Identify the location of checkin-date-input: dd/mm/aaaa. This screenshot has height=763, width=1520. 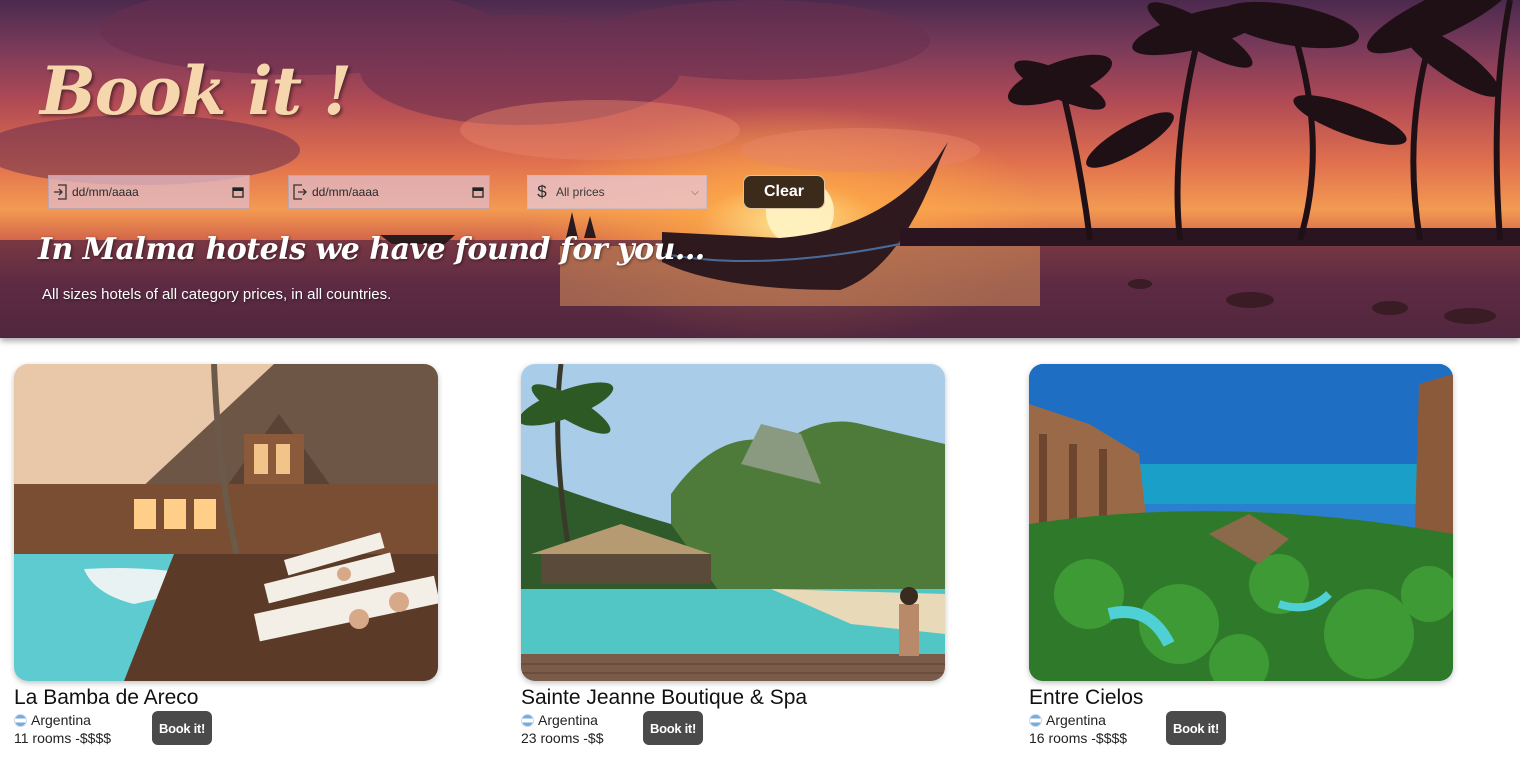
(149, 192).